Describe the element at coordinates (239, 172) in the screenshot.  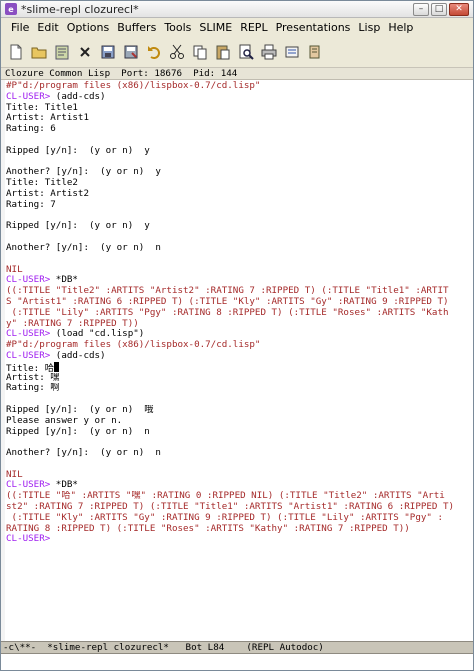
I see `repl-line: Another? [y/n]: (y or n) y` at that location.